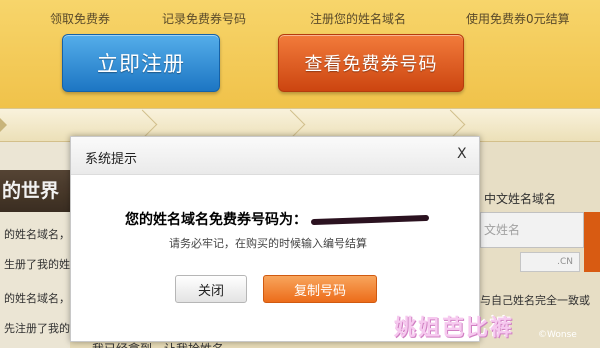  I want to click on step-3: 注册您的姓名域名, so click(358, 19).